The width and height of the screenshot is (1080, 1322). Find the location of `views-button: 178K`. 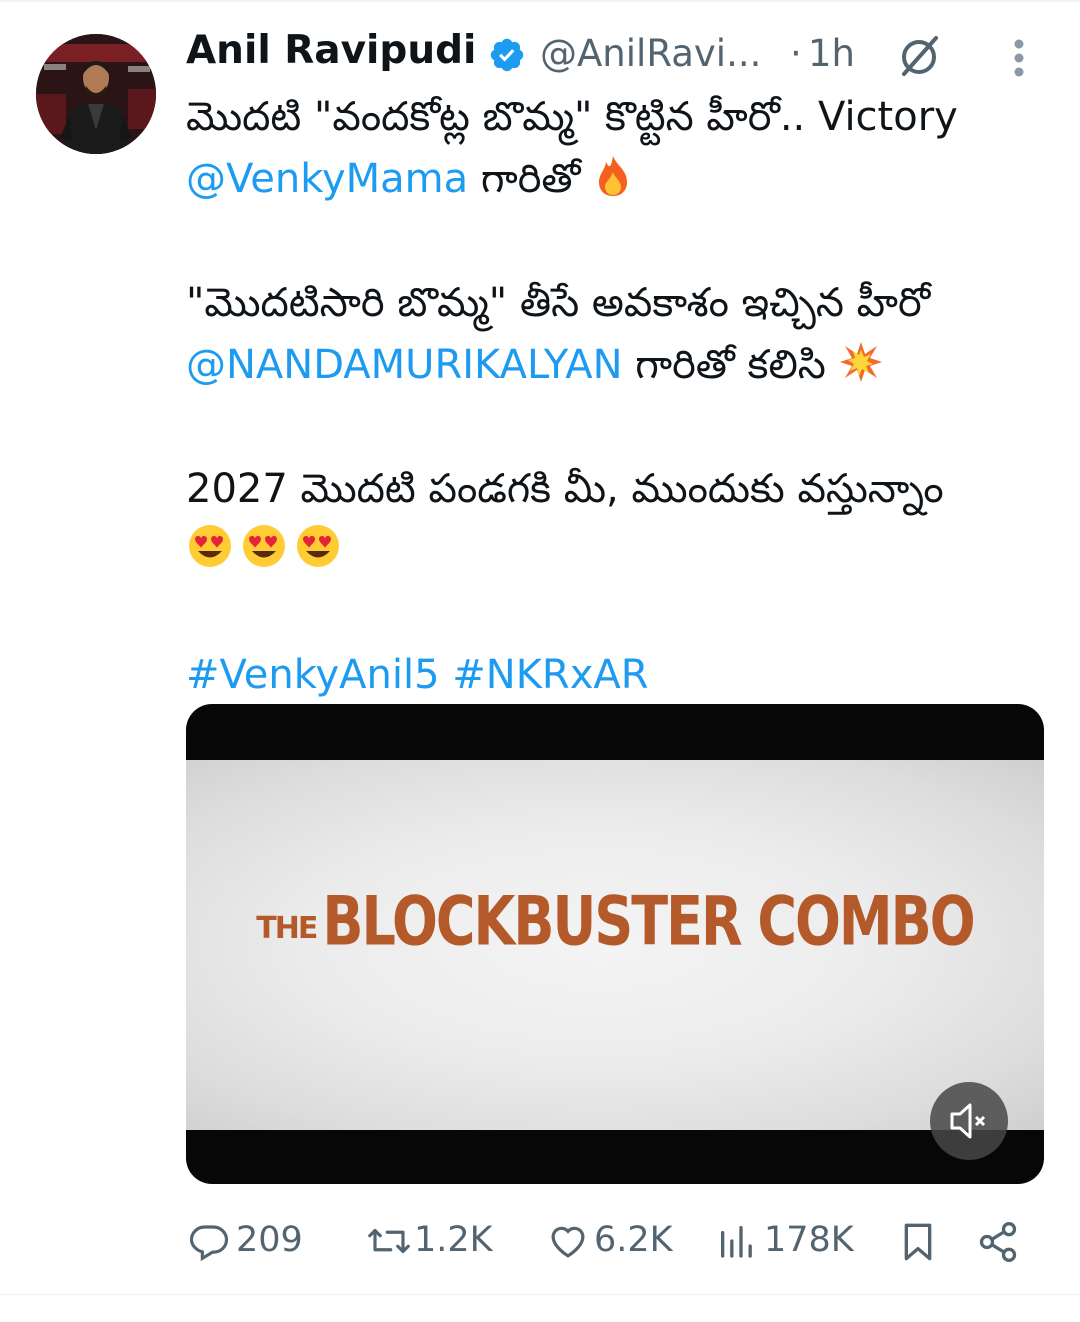

views-button: 178K is located at coordinates (786, 1242).